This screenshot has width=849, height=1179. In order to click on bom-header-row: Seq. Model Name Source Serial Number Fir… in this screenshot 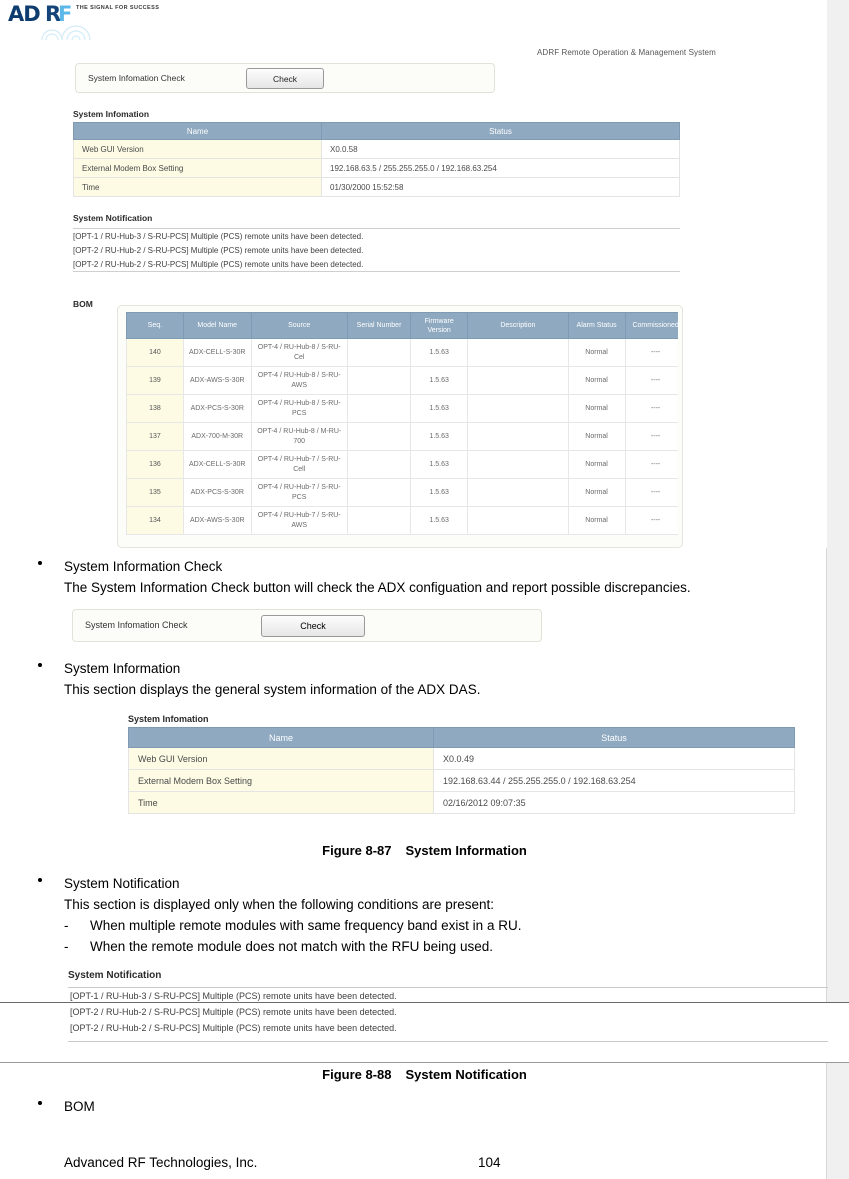, I will do `click(402, 325)`.